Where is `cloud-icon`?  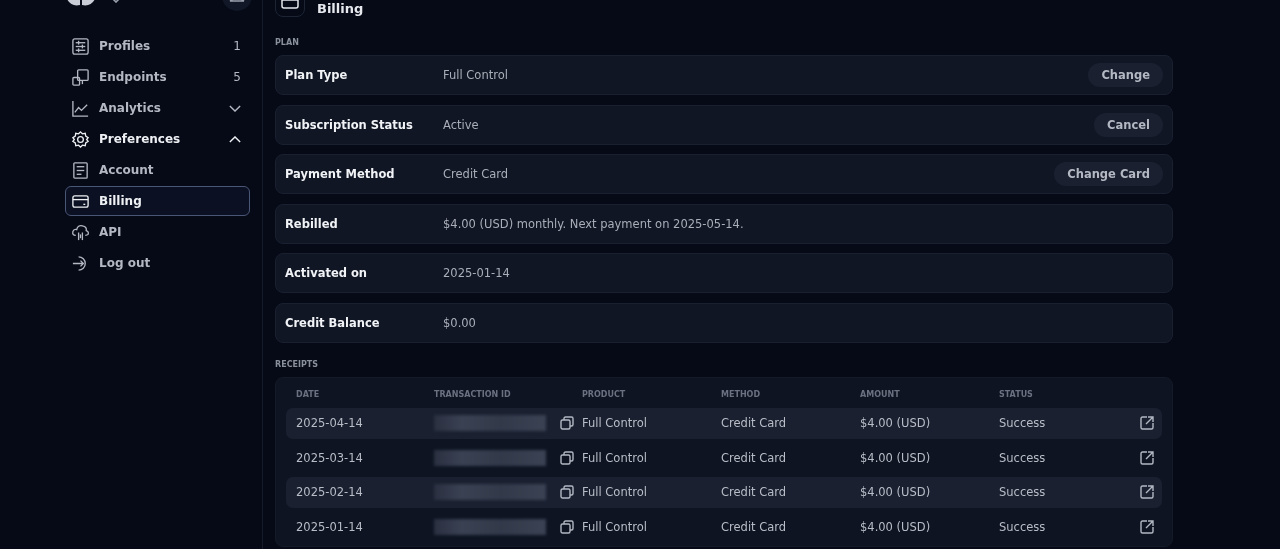
cloud-icon is located at coordinates (80, 232).